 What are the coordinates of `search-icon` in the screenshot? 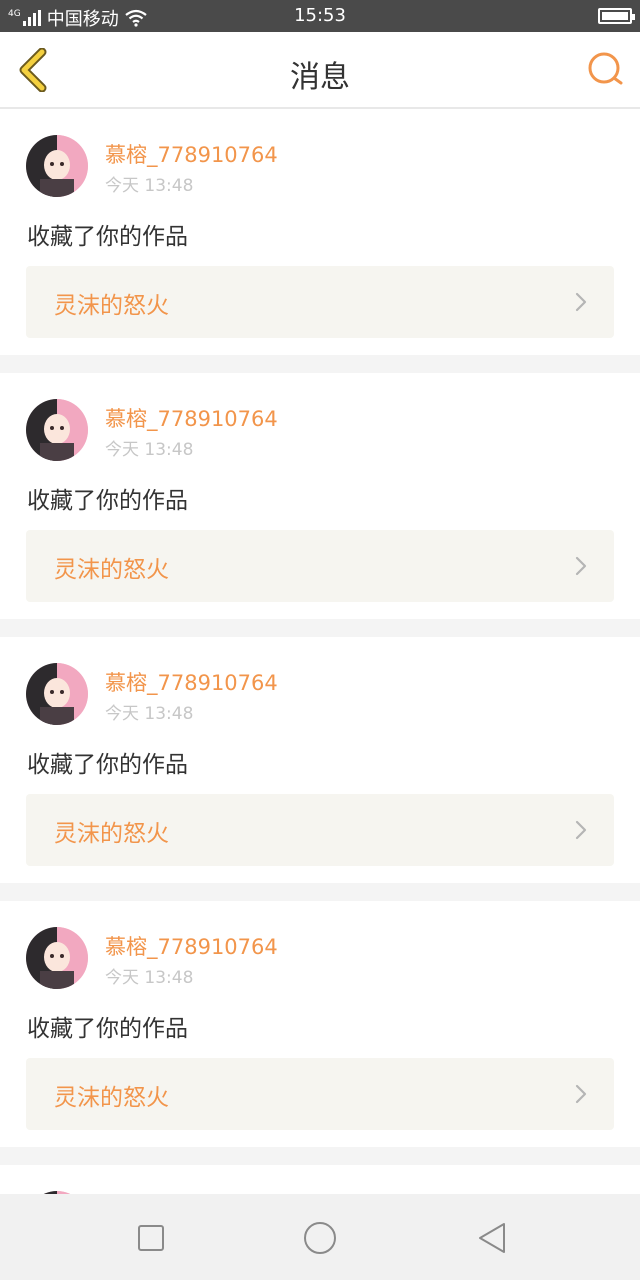 It's located at (605, 68).